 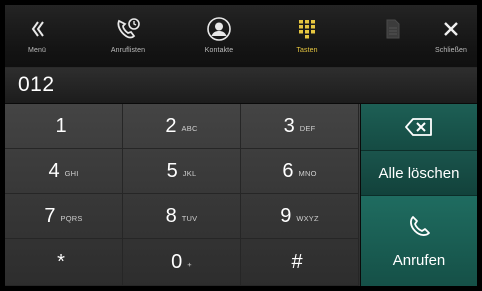 What do you see at coordinates (37, 29) in the screenshot?
I see `double-chevron-left-icon` at bounding box center [37, 29].